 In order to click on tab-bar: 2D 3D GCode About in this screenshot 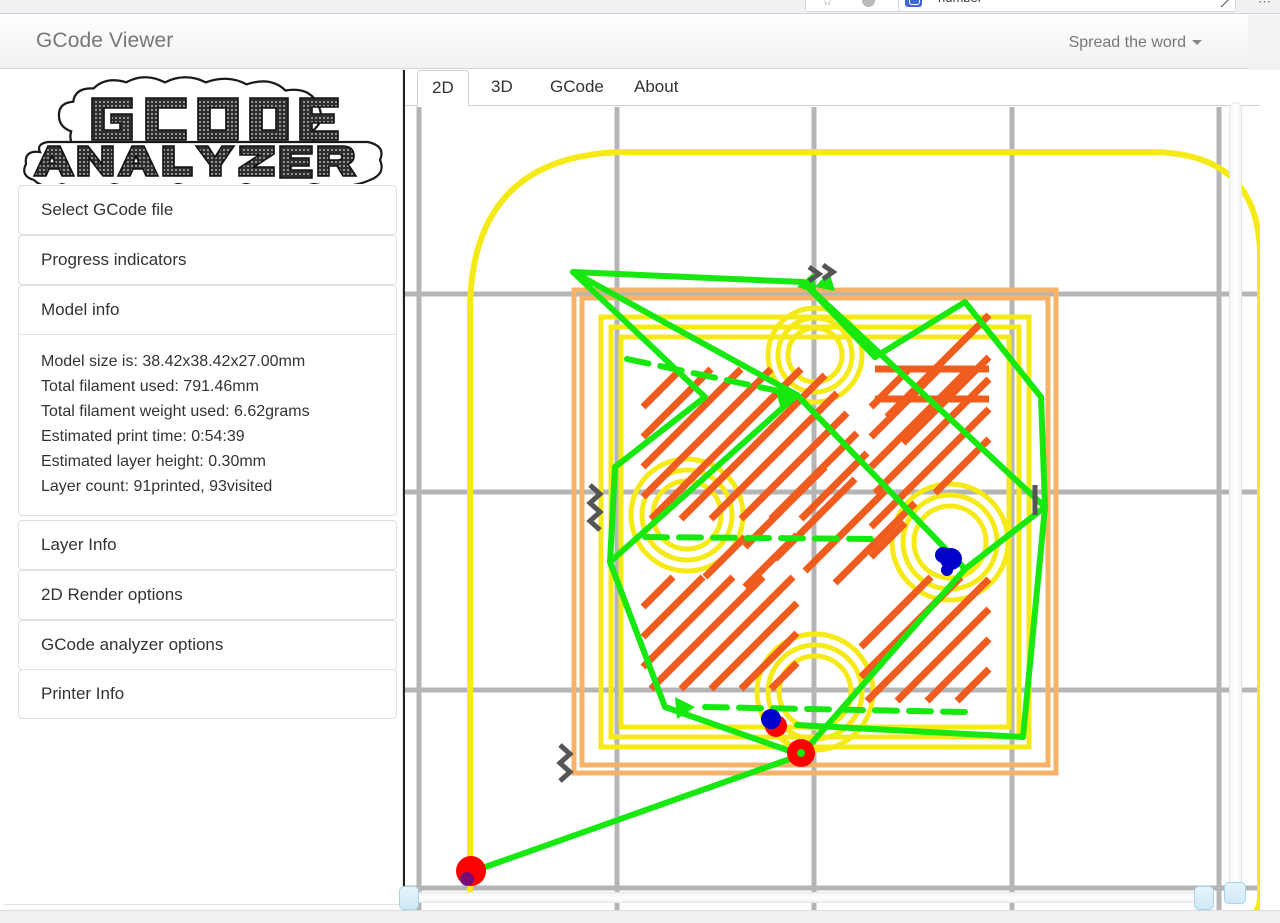, I will do `click(832, 88)`.